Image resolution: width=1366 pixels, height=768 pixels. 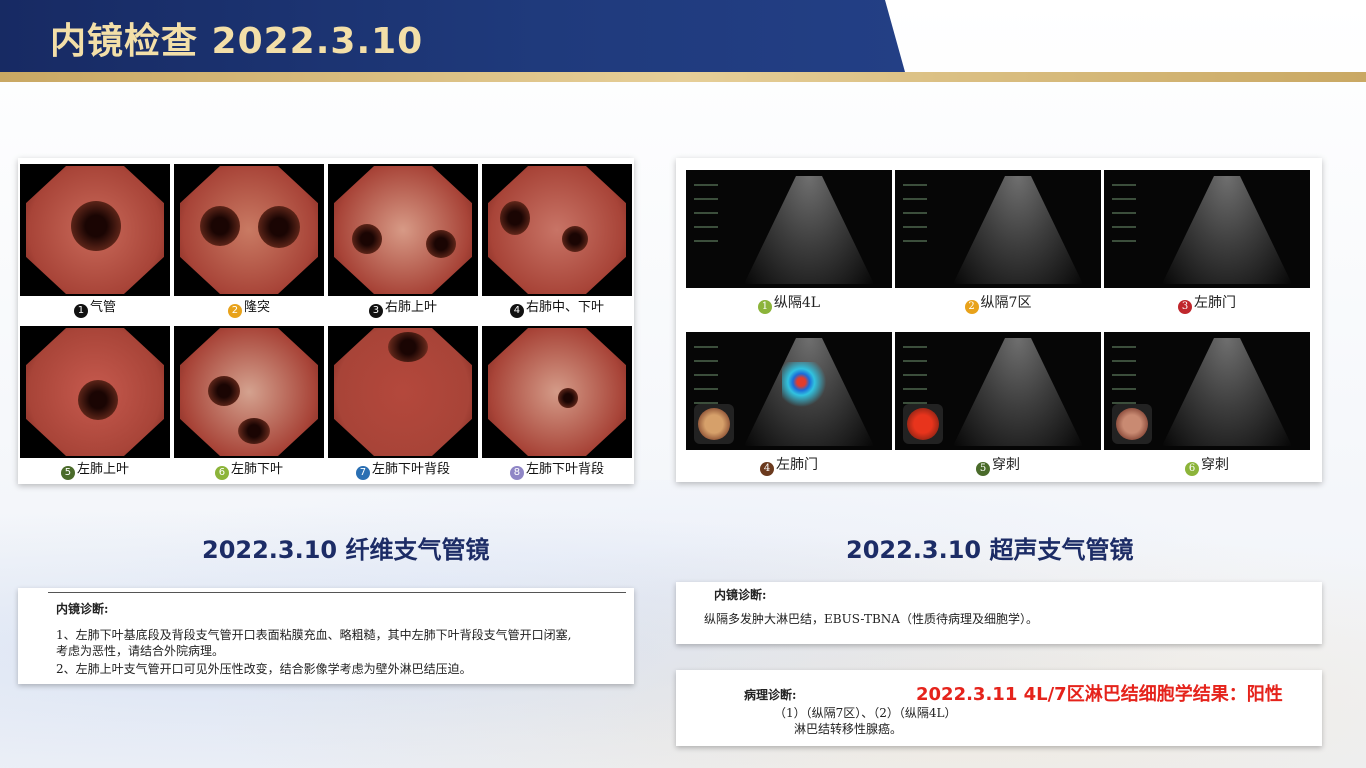 I want to click on cytology-result: 2022.3.11 4L/7区淋巴结细胞学结果：阳性, so click(x=1099, y=694).